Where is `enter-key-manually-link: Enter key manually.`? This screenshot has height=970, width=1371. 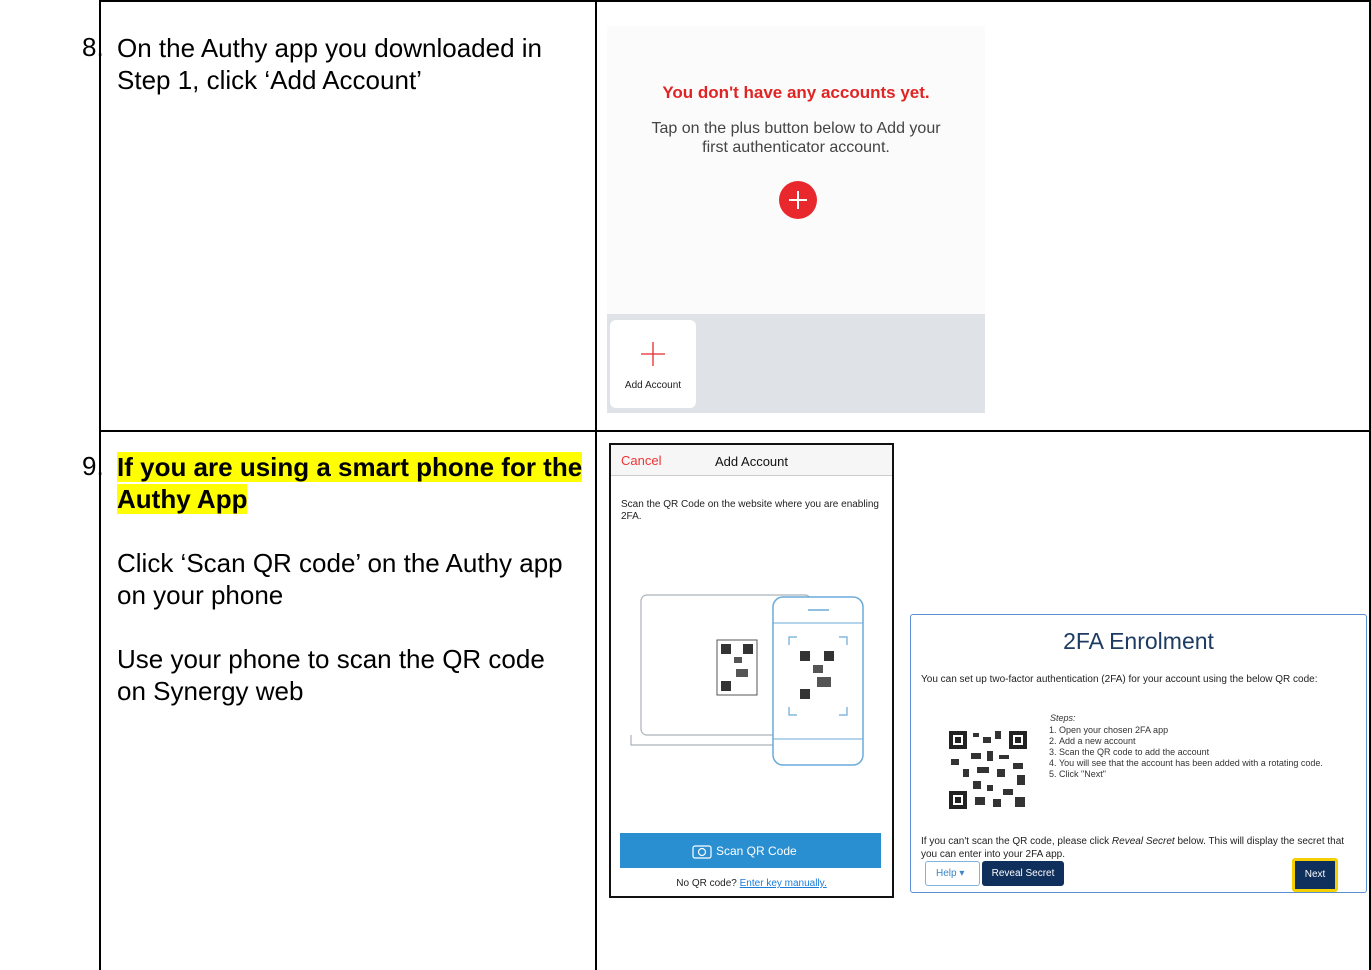 enter-key-manually-link: Enter key manually. is located at coordinates (783, 883).